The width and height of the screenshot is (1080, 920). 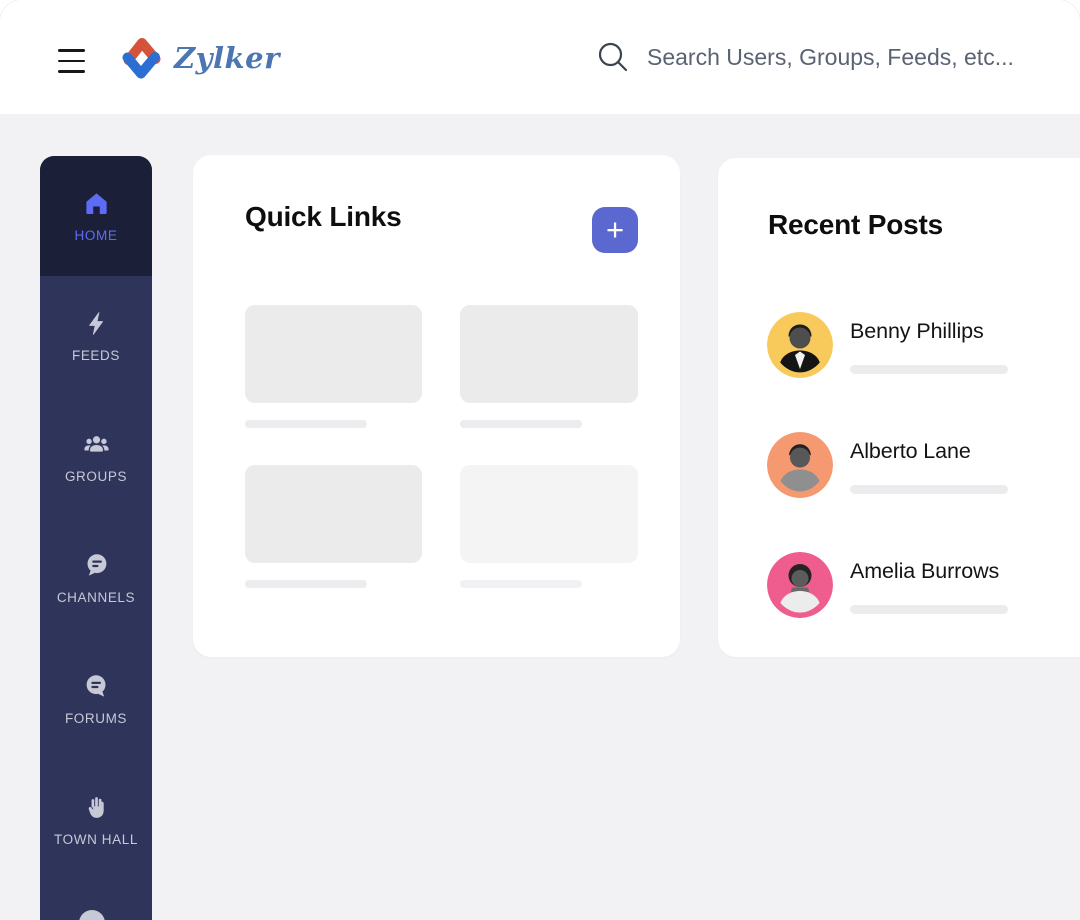 I want to click on top-header: Zylker, so click(x=540, y=57).